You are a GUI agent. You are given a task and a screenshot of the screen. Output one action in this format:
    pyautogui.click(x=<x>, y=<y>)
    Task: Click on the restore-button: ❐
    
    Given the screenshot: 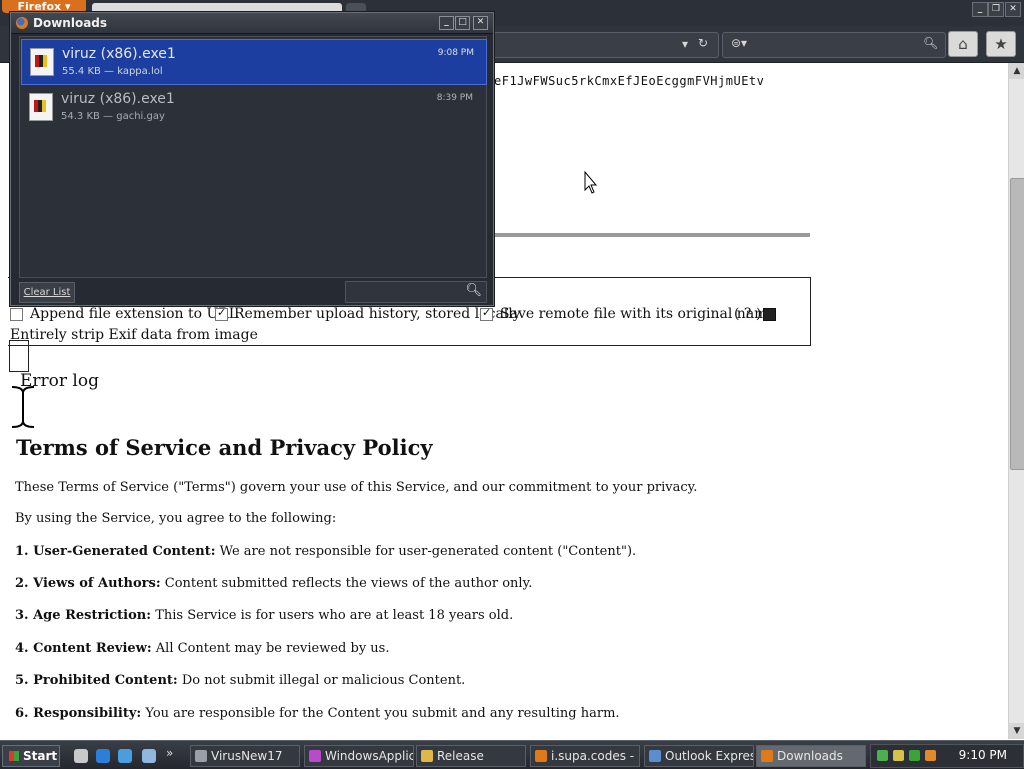 What is the action you would take?
    pyautogui.click(x=996, y=9)
    